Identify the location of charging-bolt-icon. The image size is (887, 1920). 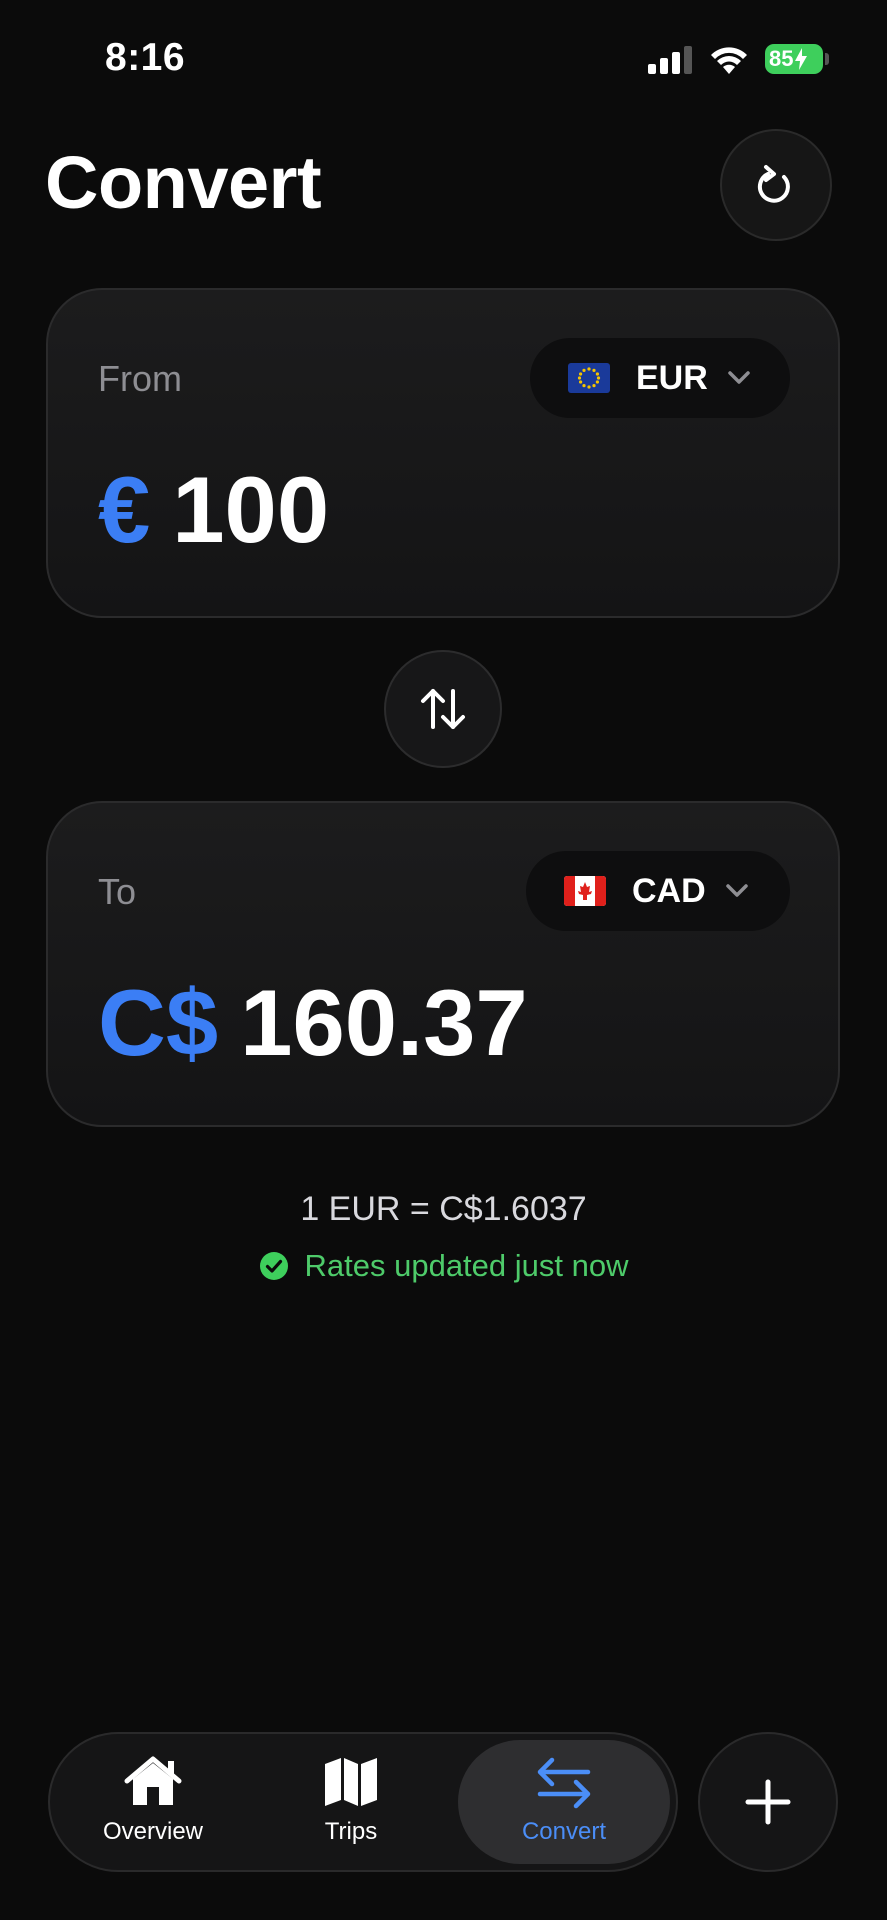
(801, 59).